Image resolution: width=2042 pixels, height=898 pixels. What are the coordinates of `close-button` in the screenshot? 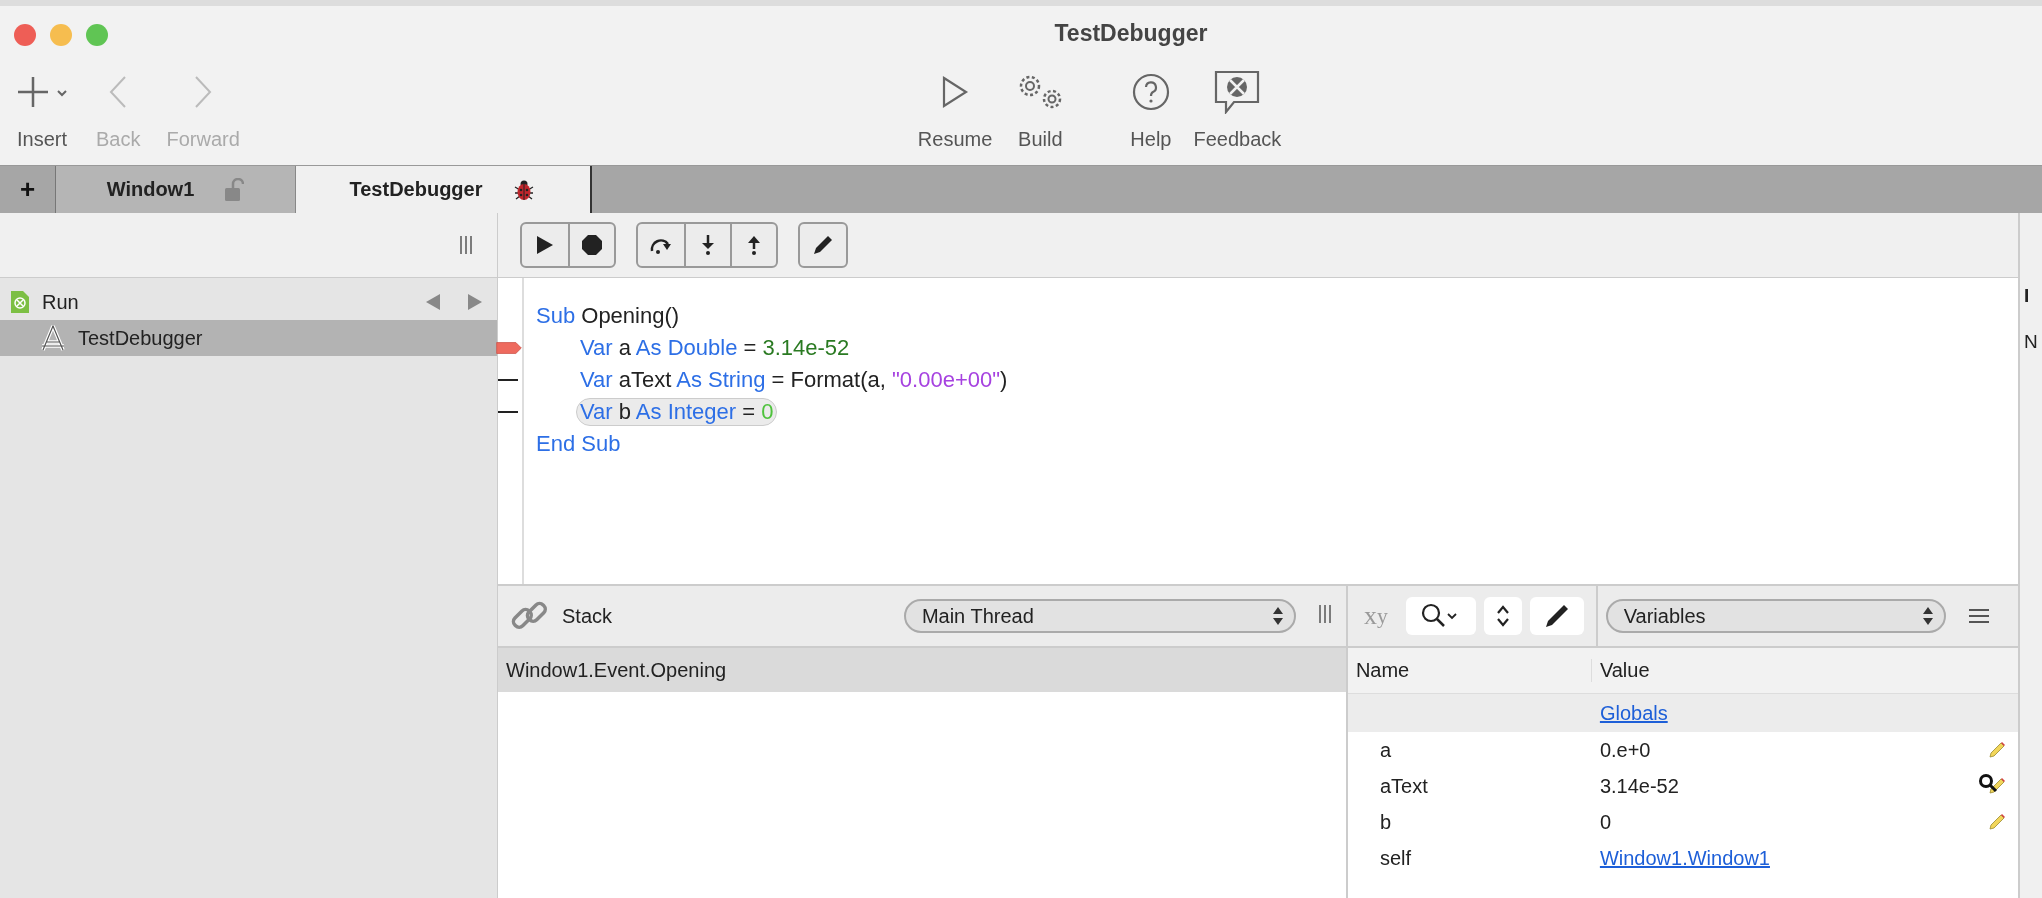 It's located at (25, 35).